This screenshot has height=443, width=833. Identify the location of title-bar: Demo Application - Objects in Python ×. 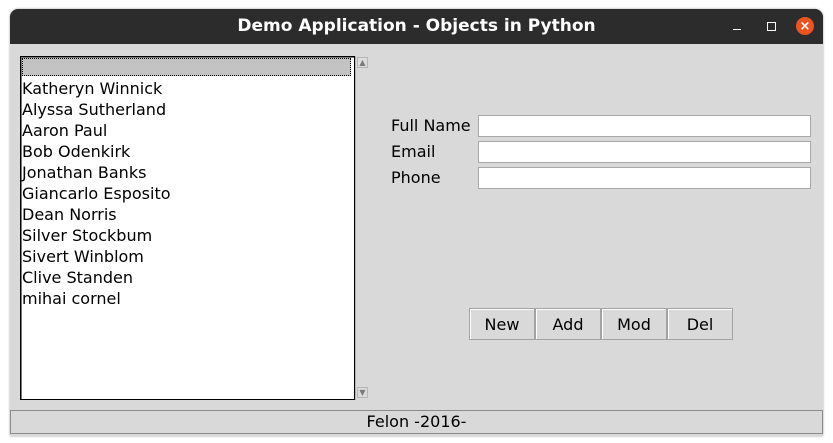
(416, 26).